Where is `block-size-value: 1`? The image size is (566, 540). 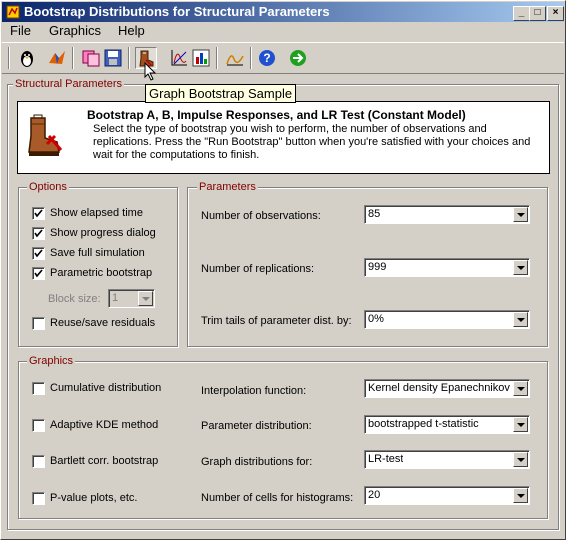 block-size-value: 1 is located at coordinates (115, 298).